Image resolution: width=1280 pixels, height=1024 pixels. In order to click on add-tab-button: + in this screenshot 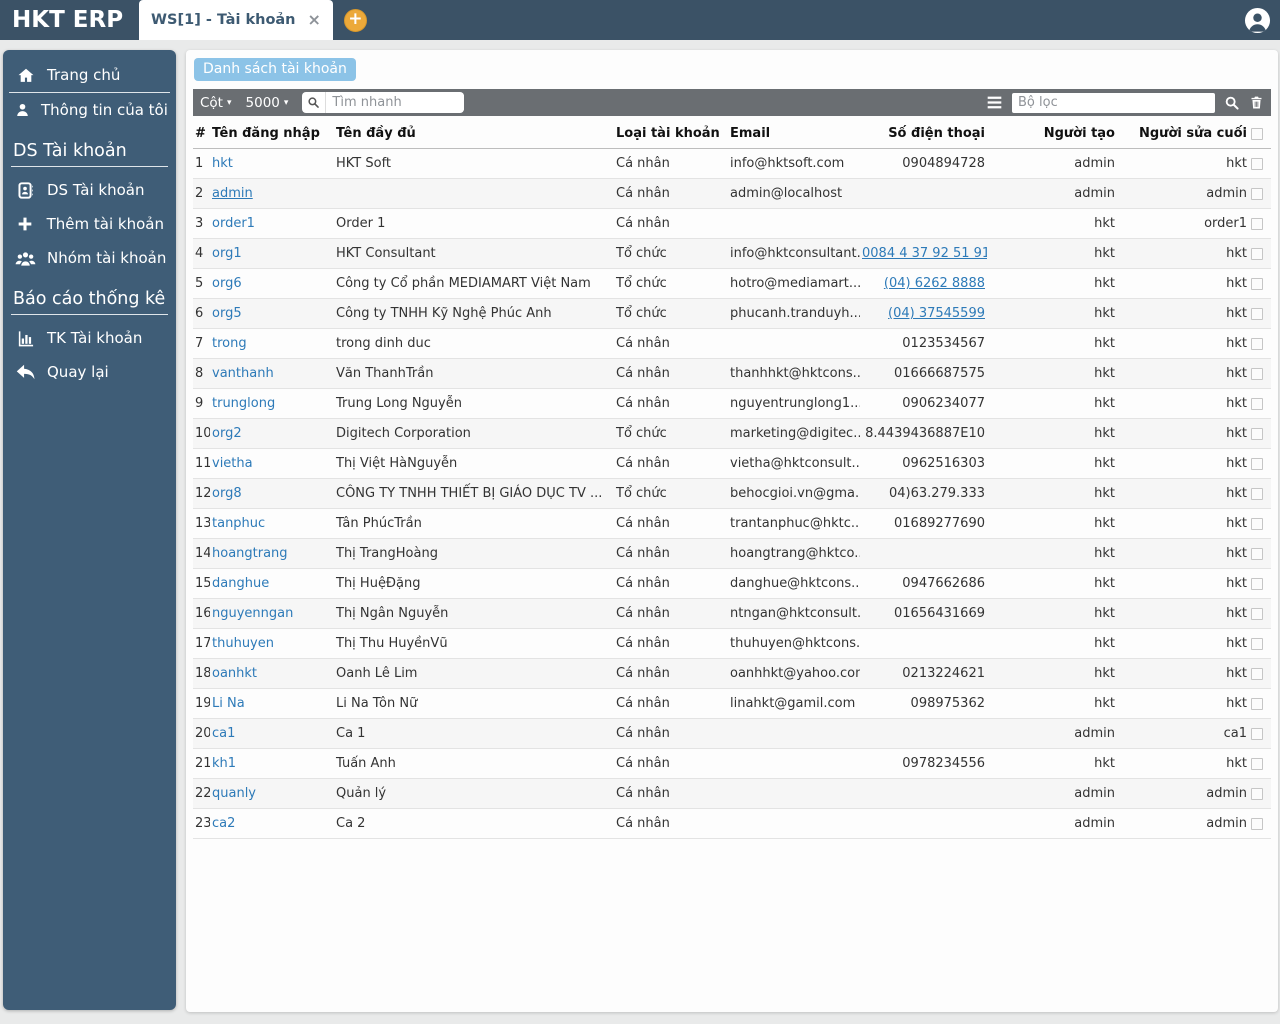, I will do `click(355, 20)`.